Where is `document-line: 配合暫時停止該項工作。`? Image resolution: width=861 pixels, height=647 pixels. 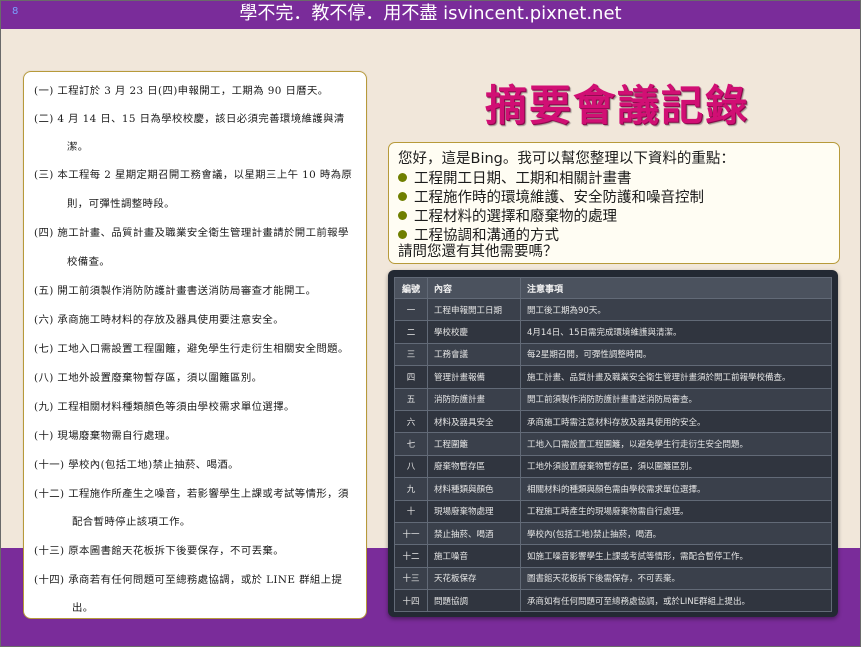 document-line: 配合暫時停止該項工作。 is located at coordinates (131, 522).